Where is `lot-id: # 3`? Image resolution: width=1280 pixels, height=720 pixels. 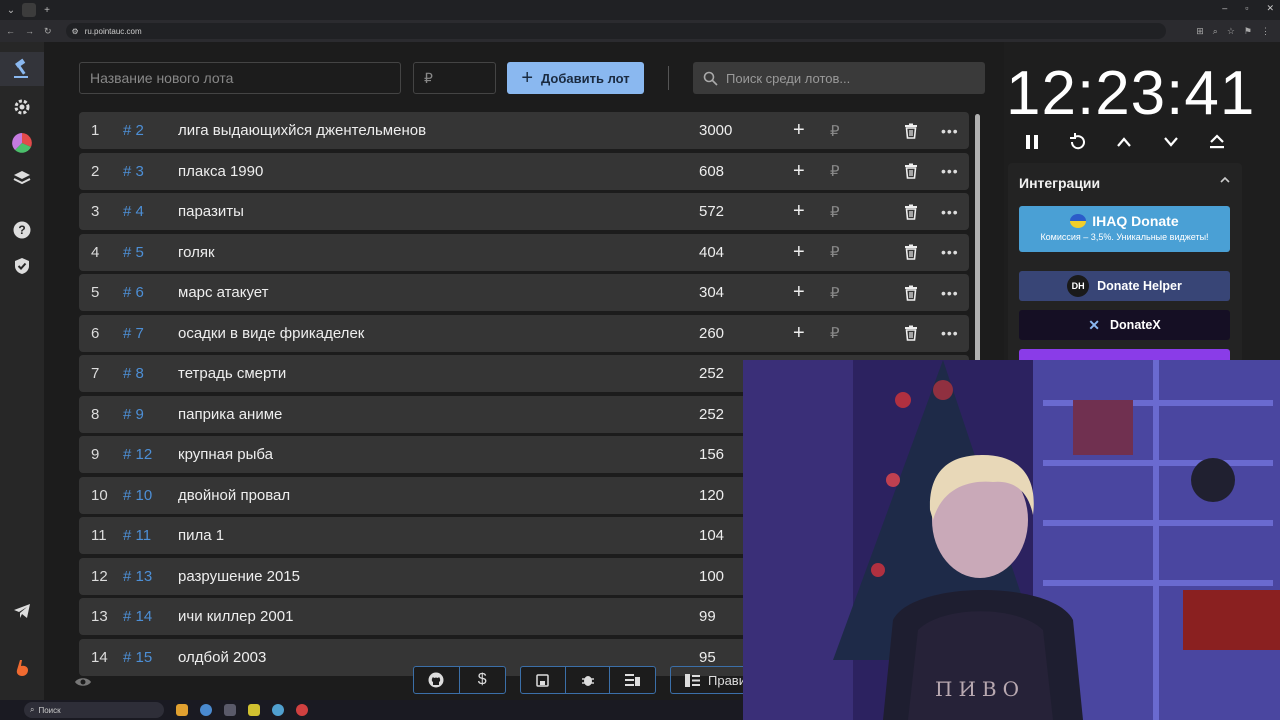 lot-id: # 3 is located at coordinates (133, 171).